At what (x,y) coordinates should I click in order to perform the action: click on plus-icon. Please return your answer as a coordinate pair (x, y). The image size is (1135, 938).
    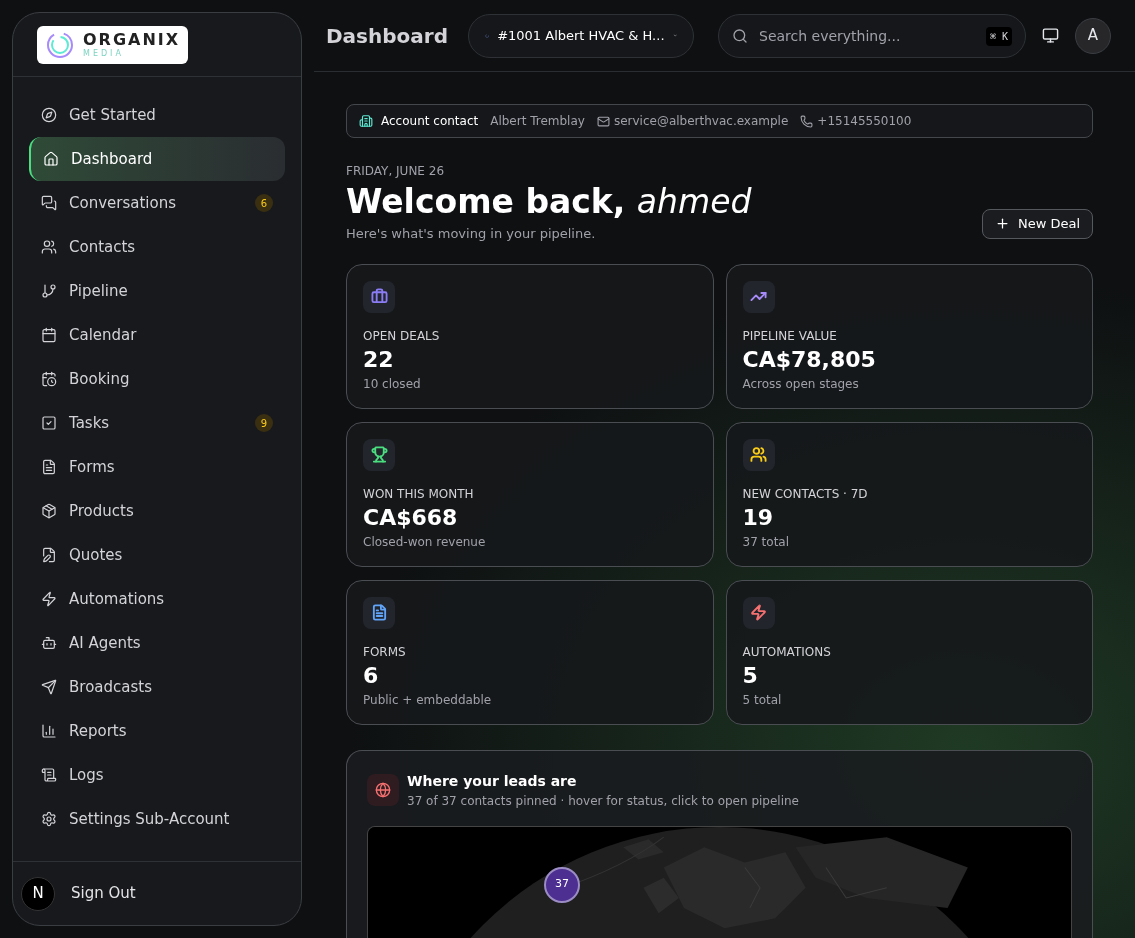
    Looking at the image, I should click on (1002, 223).